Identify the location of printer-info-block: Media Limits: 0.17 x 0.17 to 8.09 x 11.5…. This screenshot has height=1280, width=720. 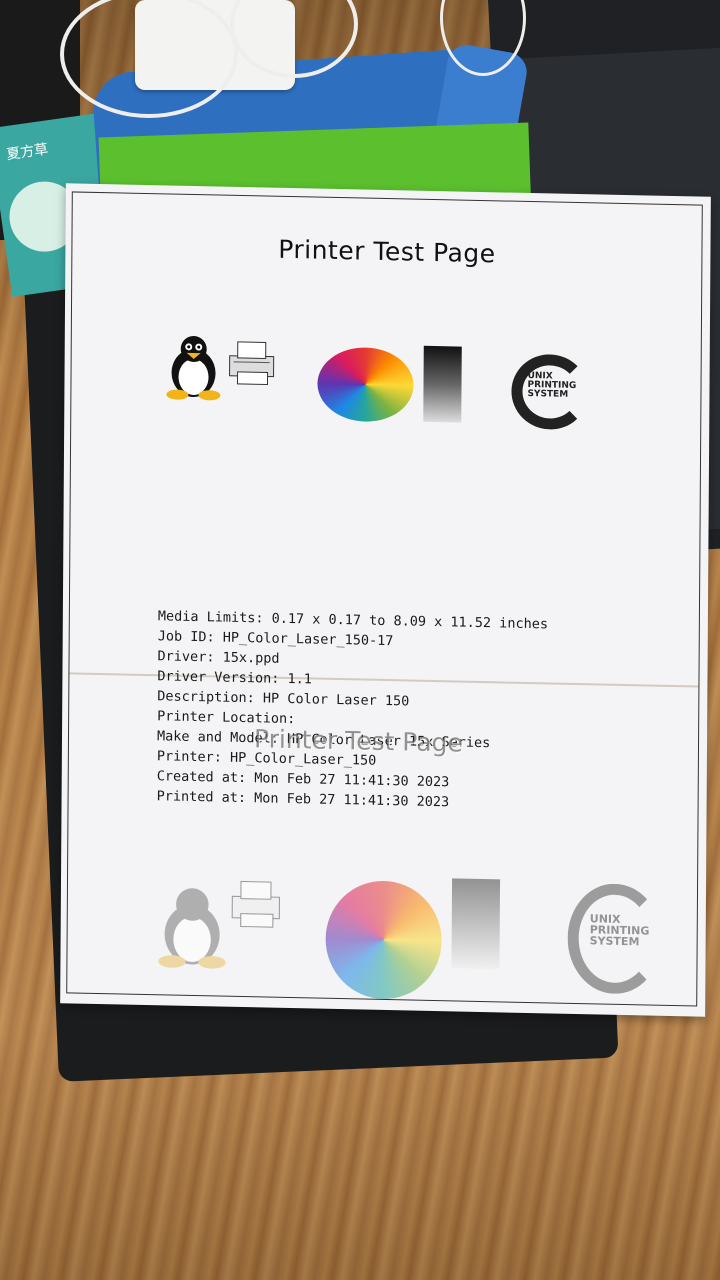
(353, 710).